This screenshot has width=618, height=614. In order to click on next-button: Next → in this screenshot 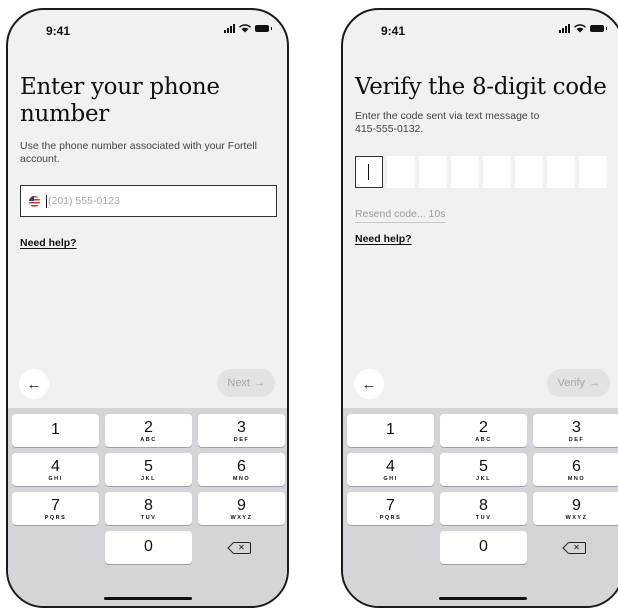, I will do `click(246, 383)`.